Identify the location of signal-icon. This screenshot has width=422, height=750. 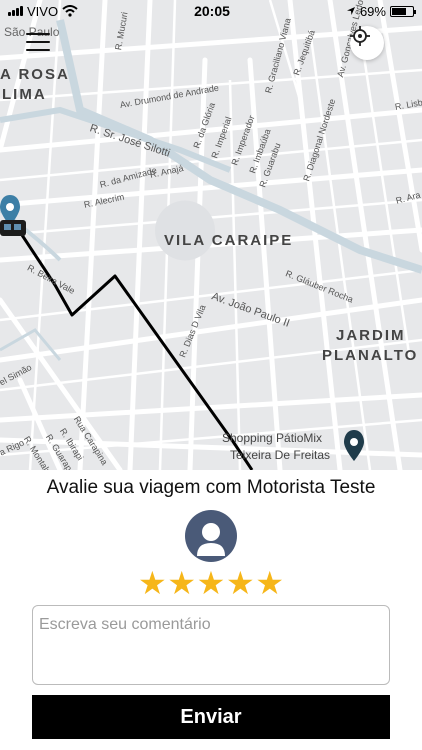
(15, 11).